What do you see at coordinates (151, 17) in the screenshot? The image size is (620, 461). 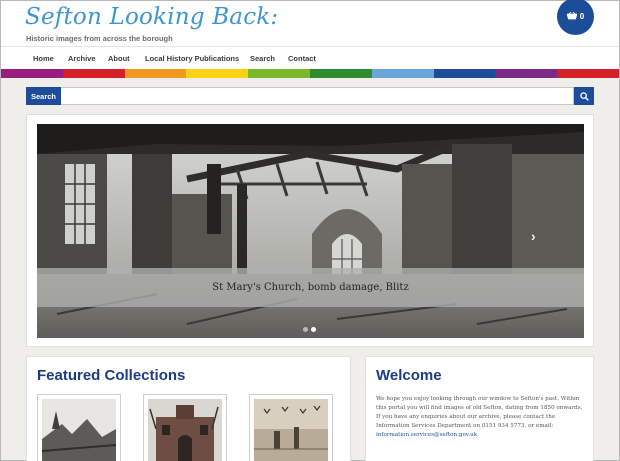 I see `site-title: Sefton Looking Back:` at bounding box center [151, 17].